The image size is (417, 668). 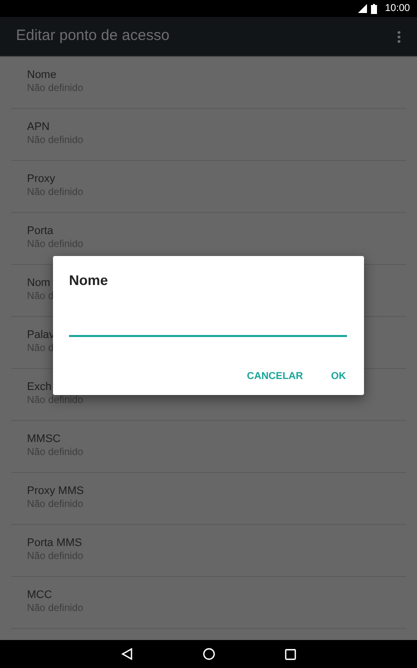 I want to click on setting-title: Nom, so click(x=38, y=283).